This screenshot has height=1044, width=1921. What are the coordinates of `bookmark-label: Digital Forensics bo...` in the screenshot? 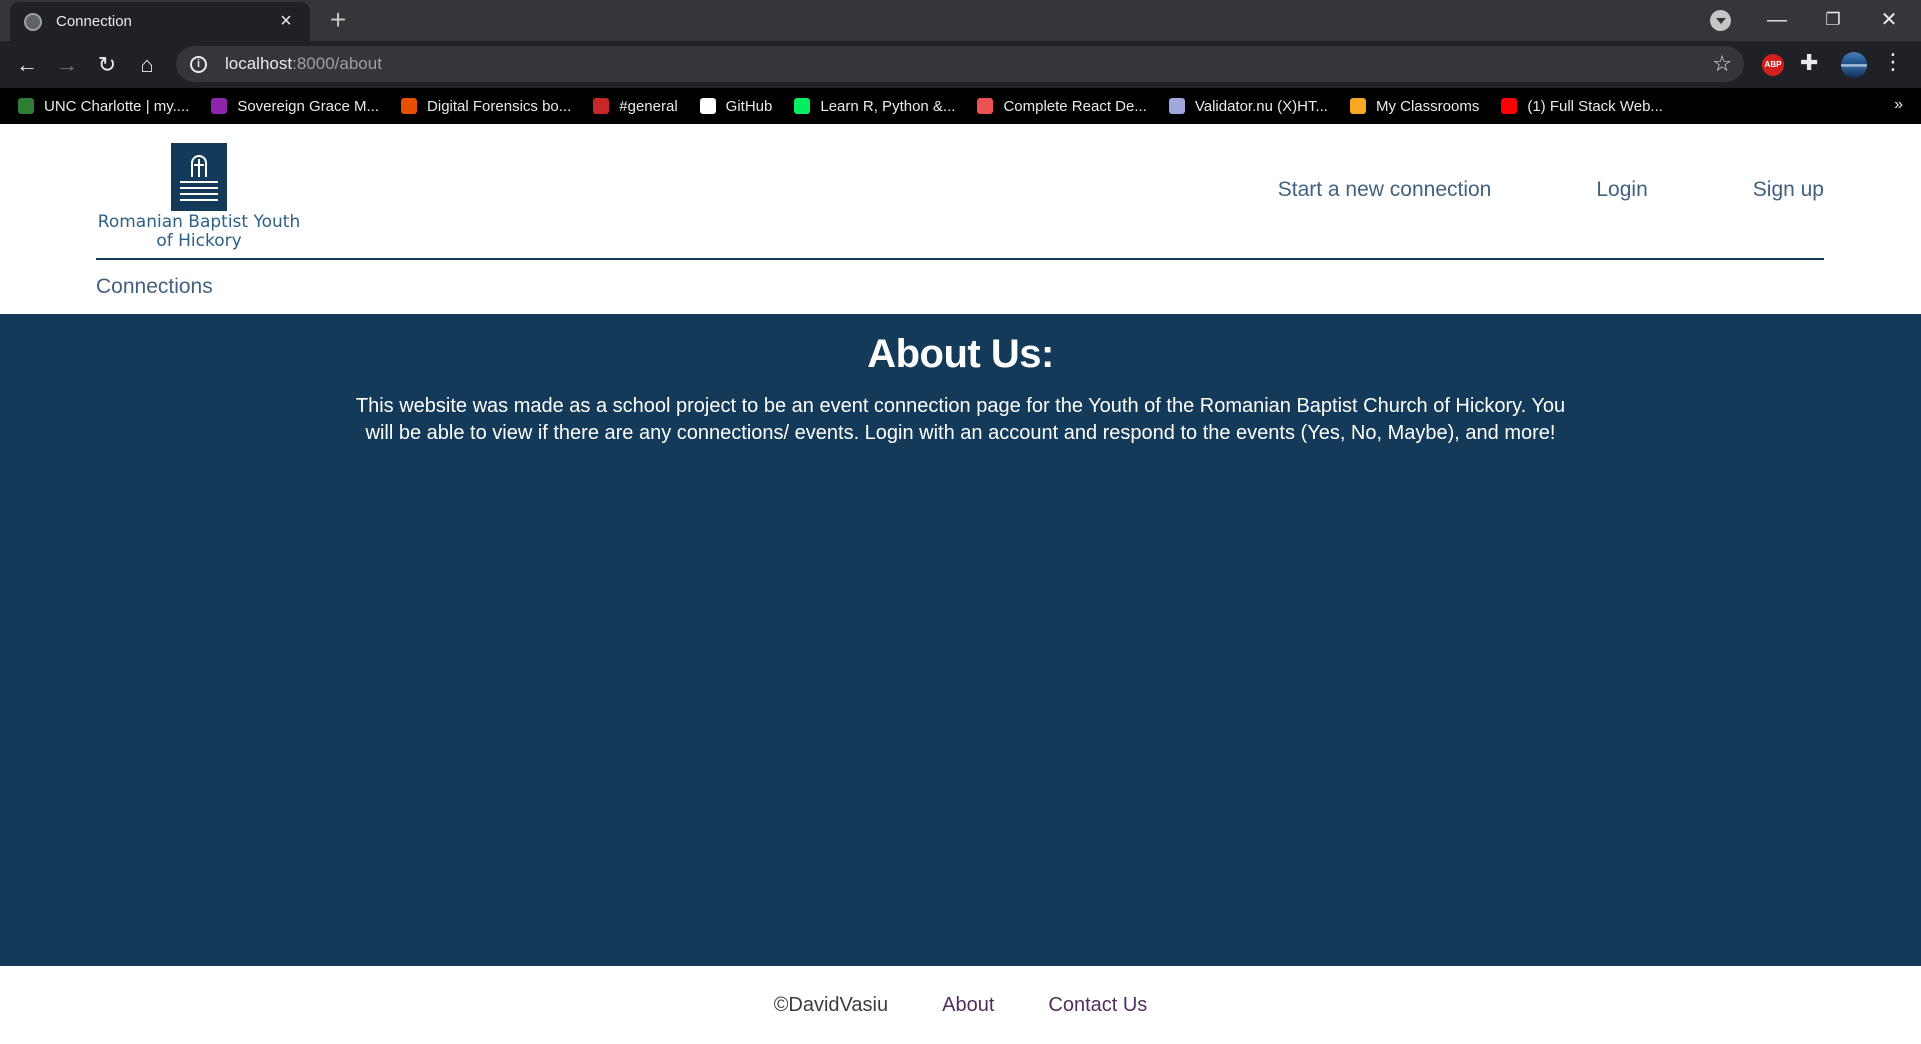 It's located at (499, 106).